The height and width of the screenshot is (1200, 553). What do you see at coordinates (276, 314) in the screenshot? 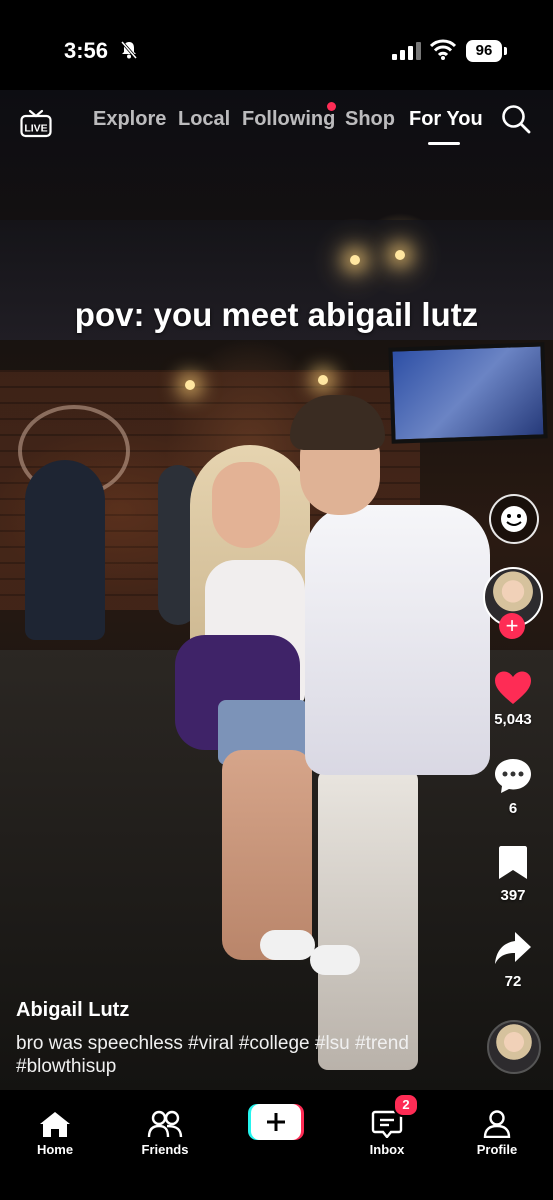
I see `video-caption-overlay: pov: you meet abigail lutz` at bounding box center [276, 314].